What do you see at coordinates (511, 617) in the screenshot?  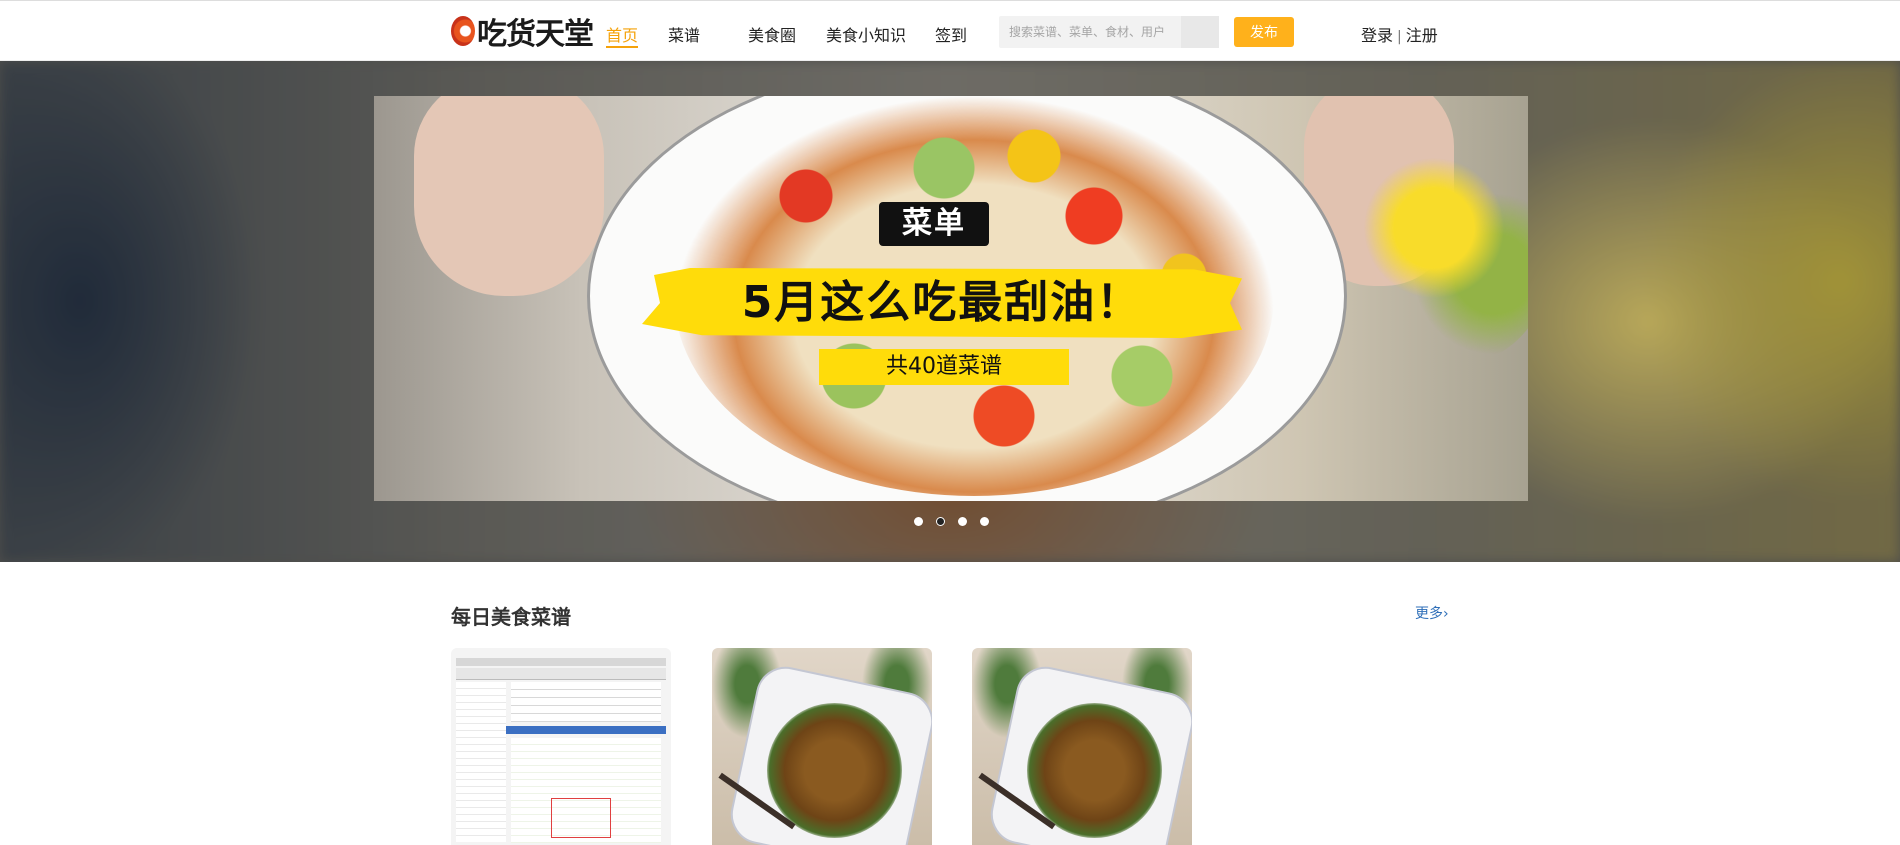 I see `section-title: 每日美食菜谱` at bounding box center [511, 617].